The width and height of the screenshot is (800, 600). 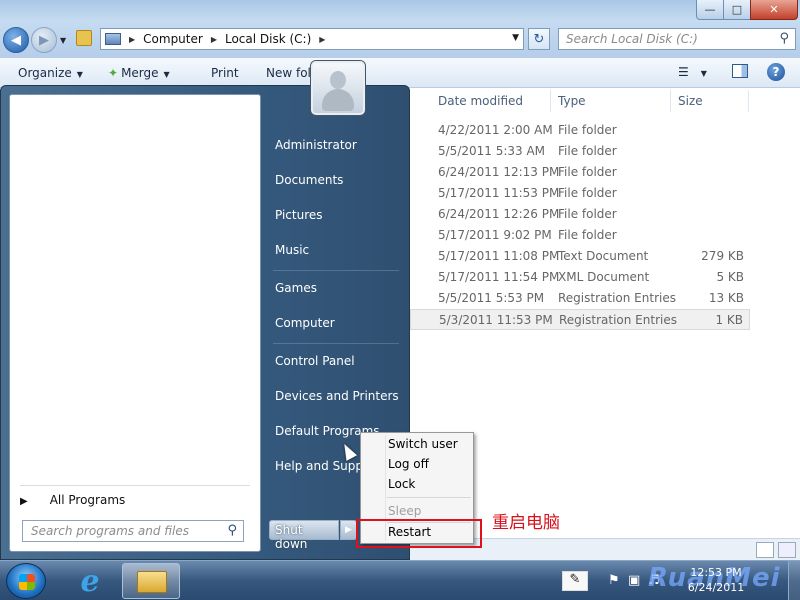 What do you see at coordinates (722, 256) in the screenshot?
I see `file-size-cell: 279 KB` at bounding box center [722, 256].